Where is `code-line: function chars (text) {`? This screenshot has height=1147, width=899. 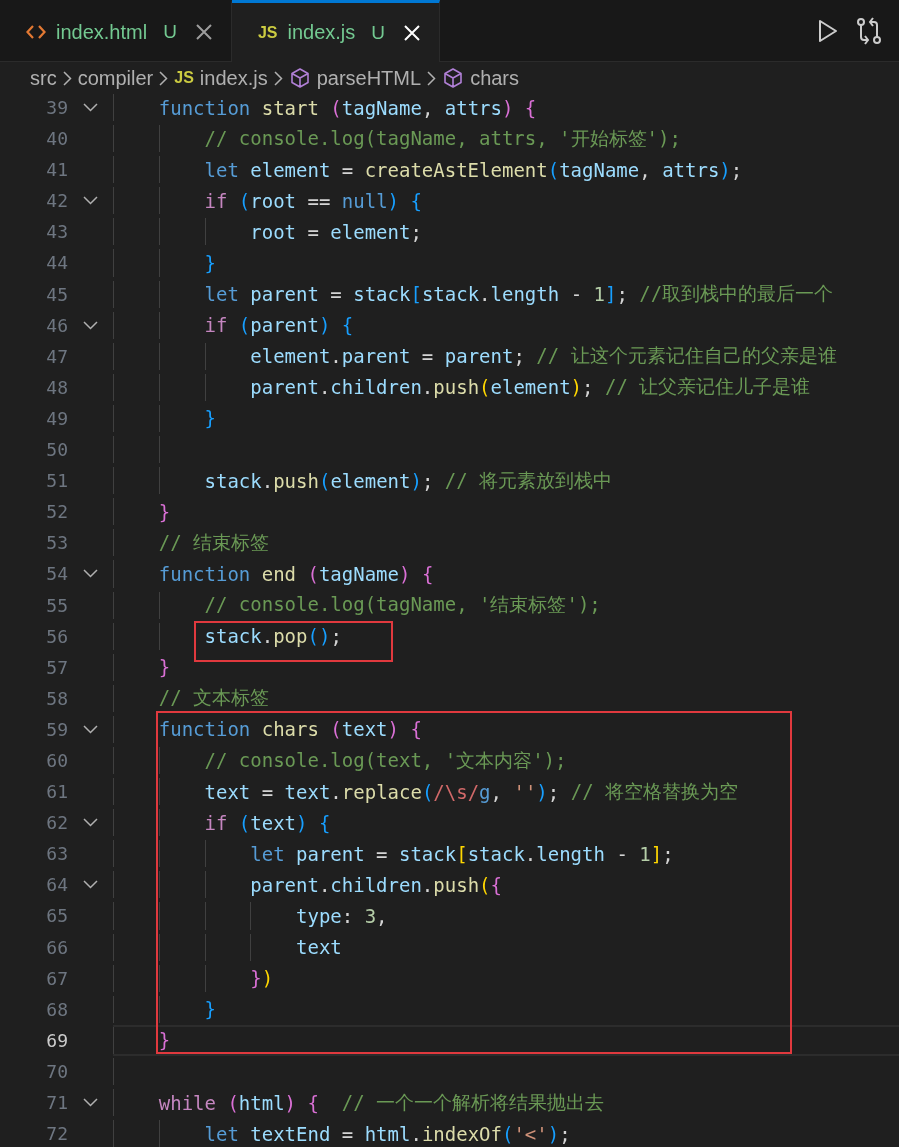
code-line: function chars (text) { is located at coordinates (267, 729).